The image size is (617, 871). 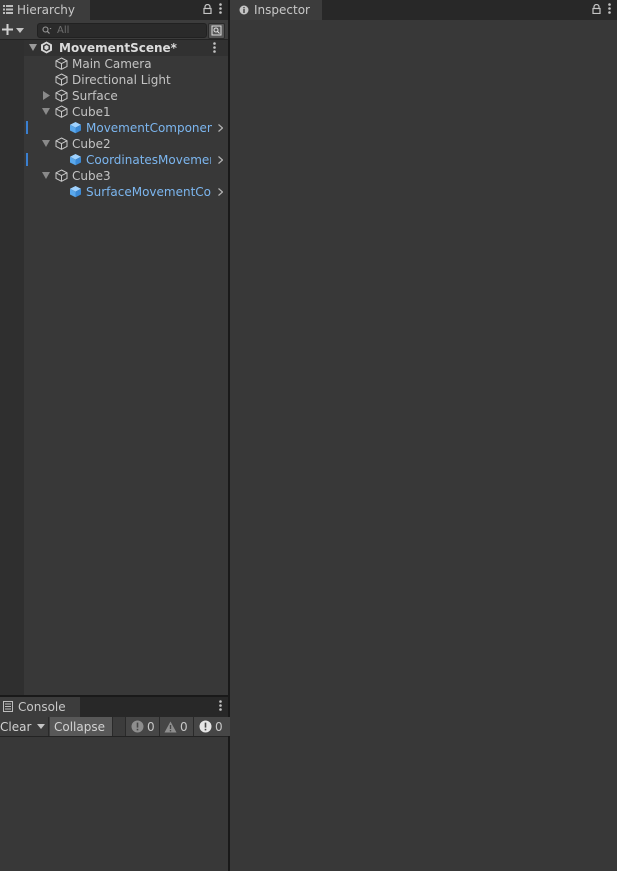 What do you see at coordinates (46, 47) in the screenshot?
I see `unity-scene-icon` at bounding box center [46, 47].